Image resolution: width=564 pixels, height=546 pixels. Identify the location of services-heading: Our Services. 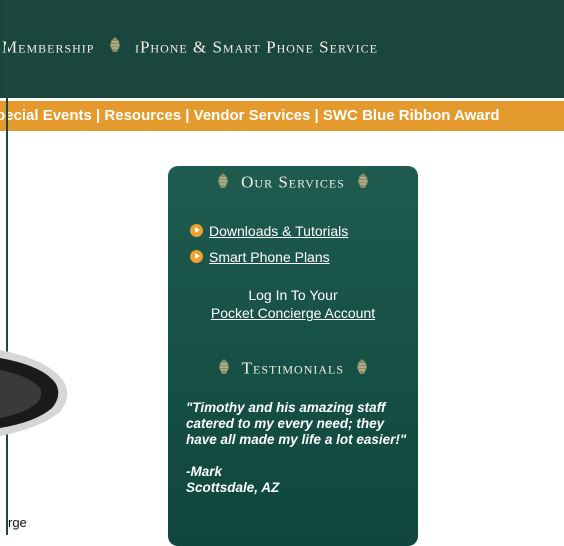
(293, 183).